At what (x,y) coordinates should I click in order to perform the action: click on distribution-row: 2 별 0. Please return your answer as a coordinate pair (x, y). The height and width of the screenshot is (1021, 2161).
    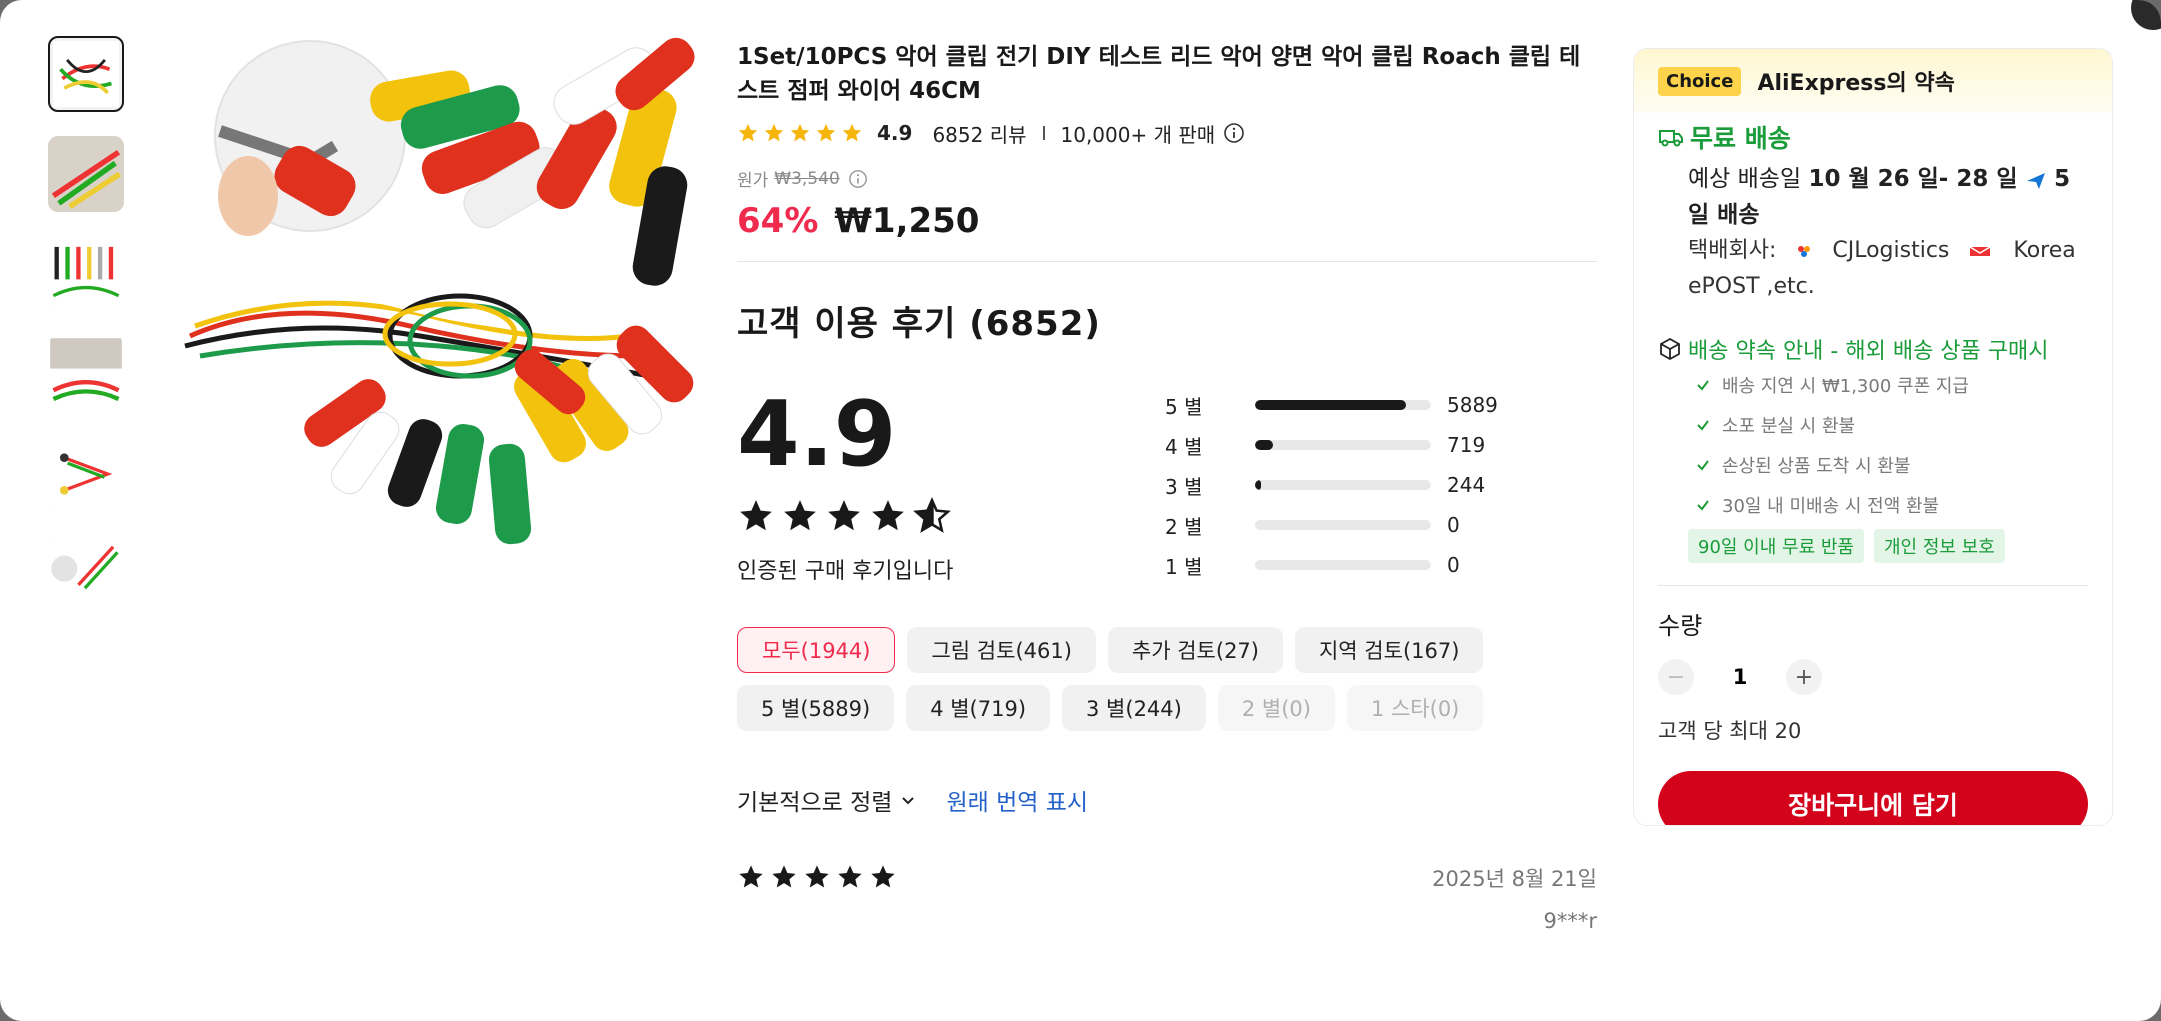
    Looking at the image, I should click on (1331, 525).